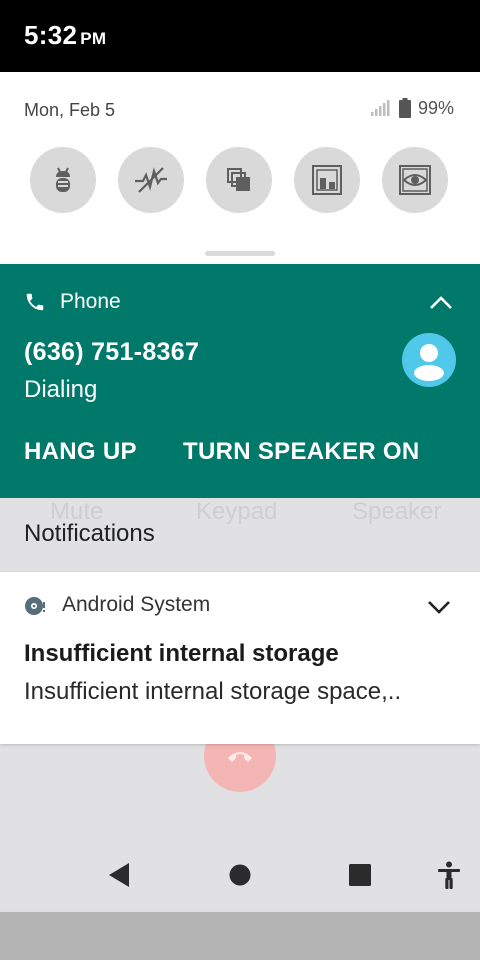 The width and height of the screenshot is (480, 960). I want to click on status-bar: 5:32 PM, so click(240, 36).